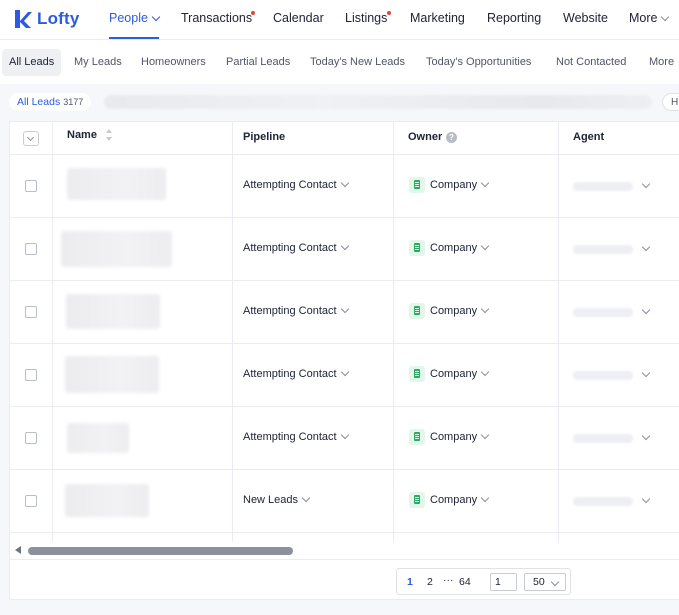  I want to click on horizontal-scrollbar, so click(344, 551).